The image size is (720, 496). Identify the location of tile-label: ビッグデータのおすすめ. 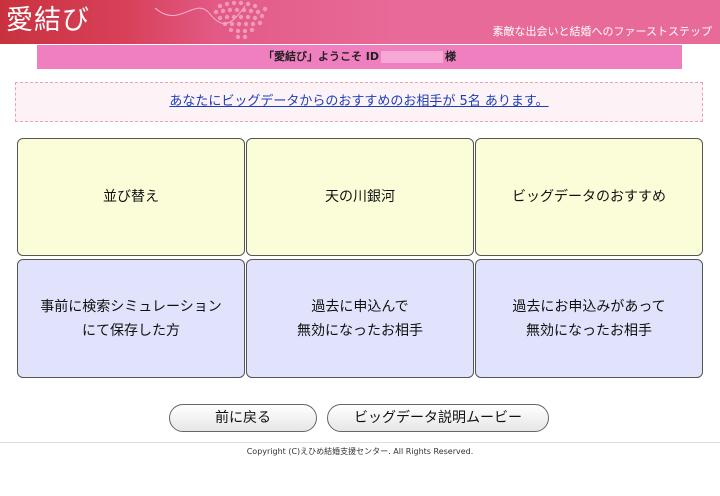
(589, 197).